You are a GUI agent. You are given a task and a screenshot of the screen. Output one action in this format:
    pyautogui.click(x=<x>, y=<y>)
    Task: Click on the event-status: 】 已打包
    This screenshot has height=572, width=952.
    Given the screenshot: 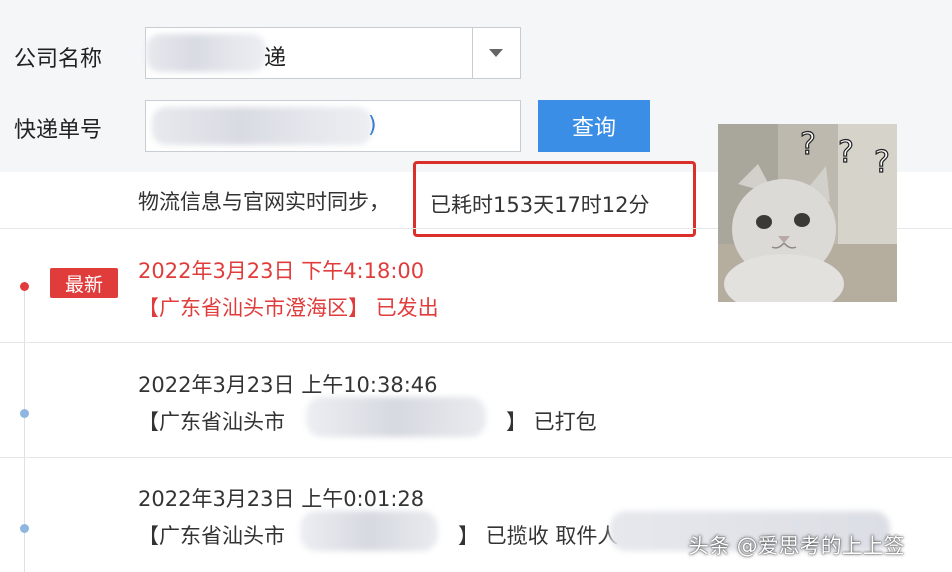 What is the action you would take?
    pyautogui.click(x=551, y=422)
    